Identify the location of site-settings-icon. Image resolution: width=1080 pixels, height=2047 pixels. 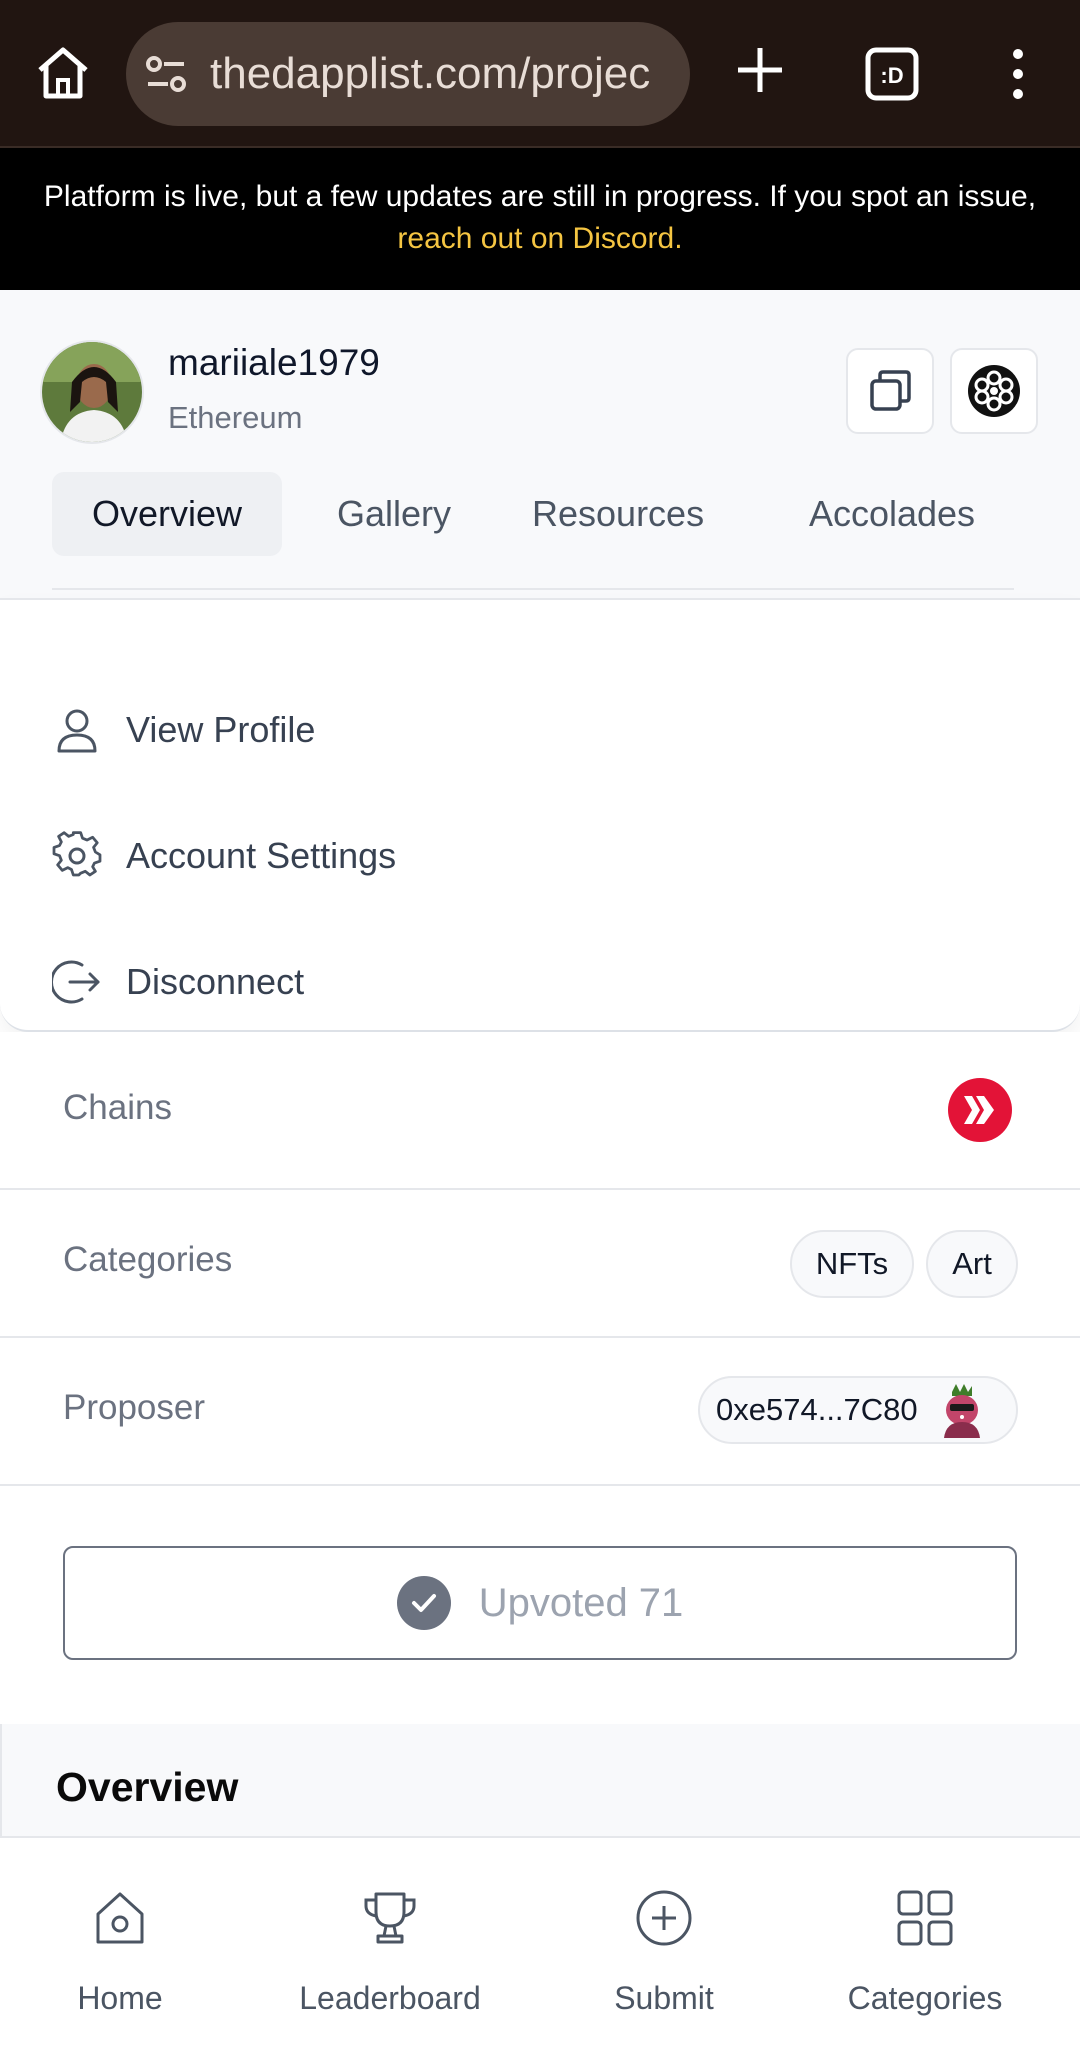
(166, 74).